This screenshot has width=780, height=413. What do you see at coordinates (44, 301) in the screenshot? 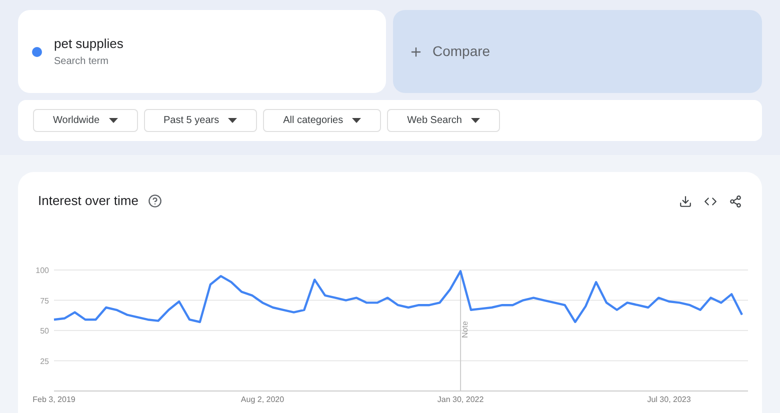
I see `y-tick-label: 75` at bounding box center [44, 301].